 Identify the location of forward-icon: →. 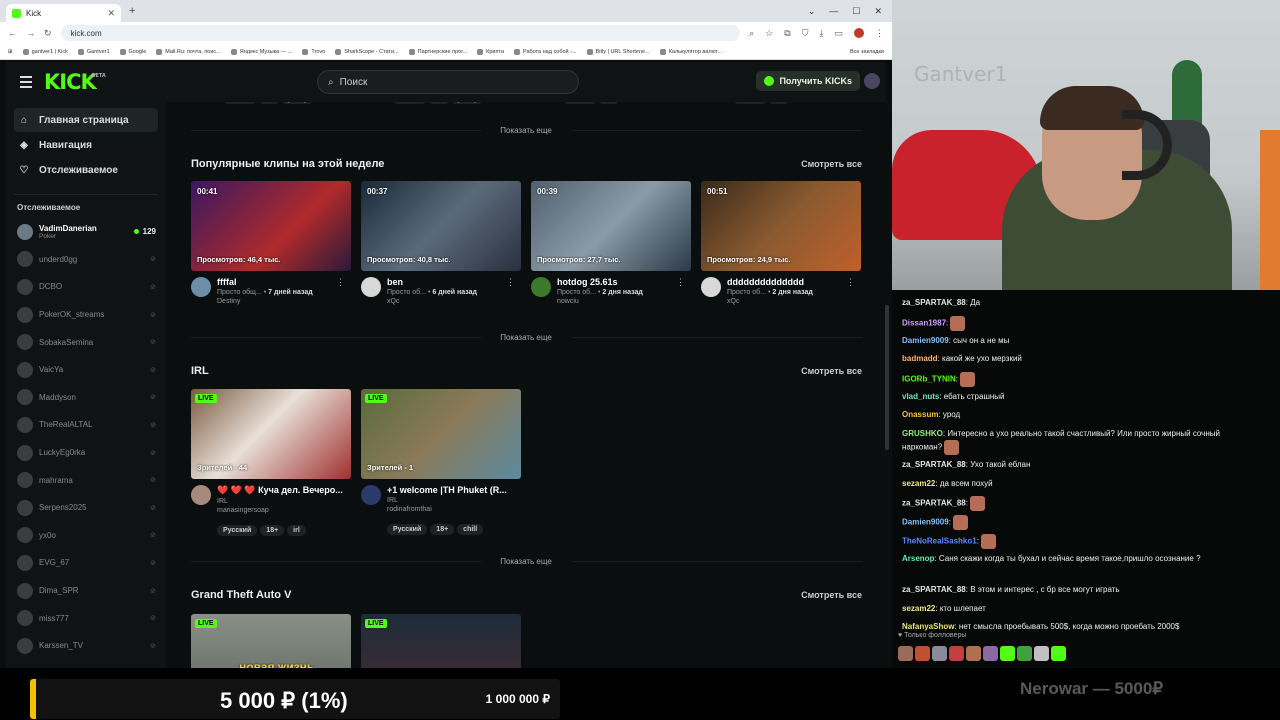
(30, 33).